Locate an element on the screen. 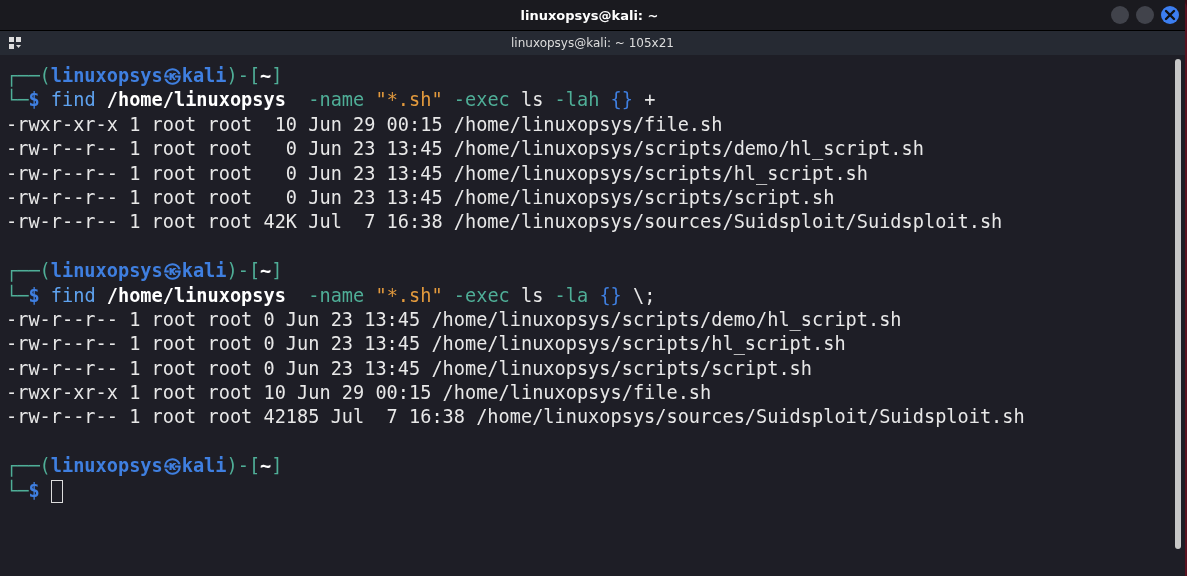  scrollbar-thumb is located at coordinates (1178, 304).